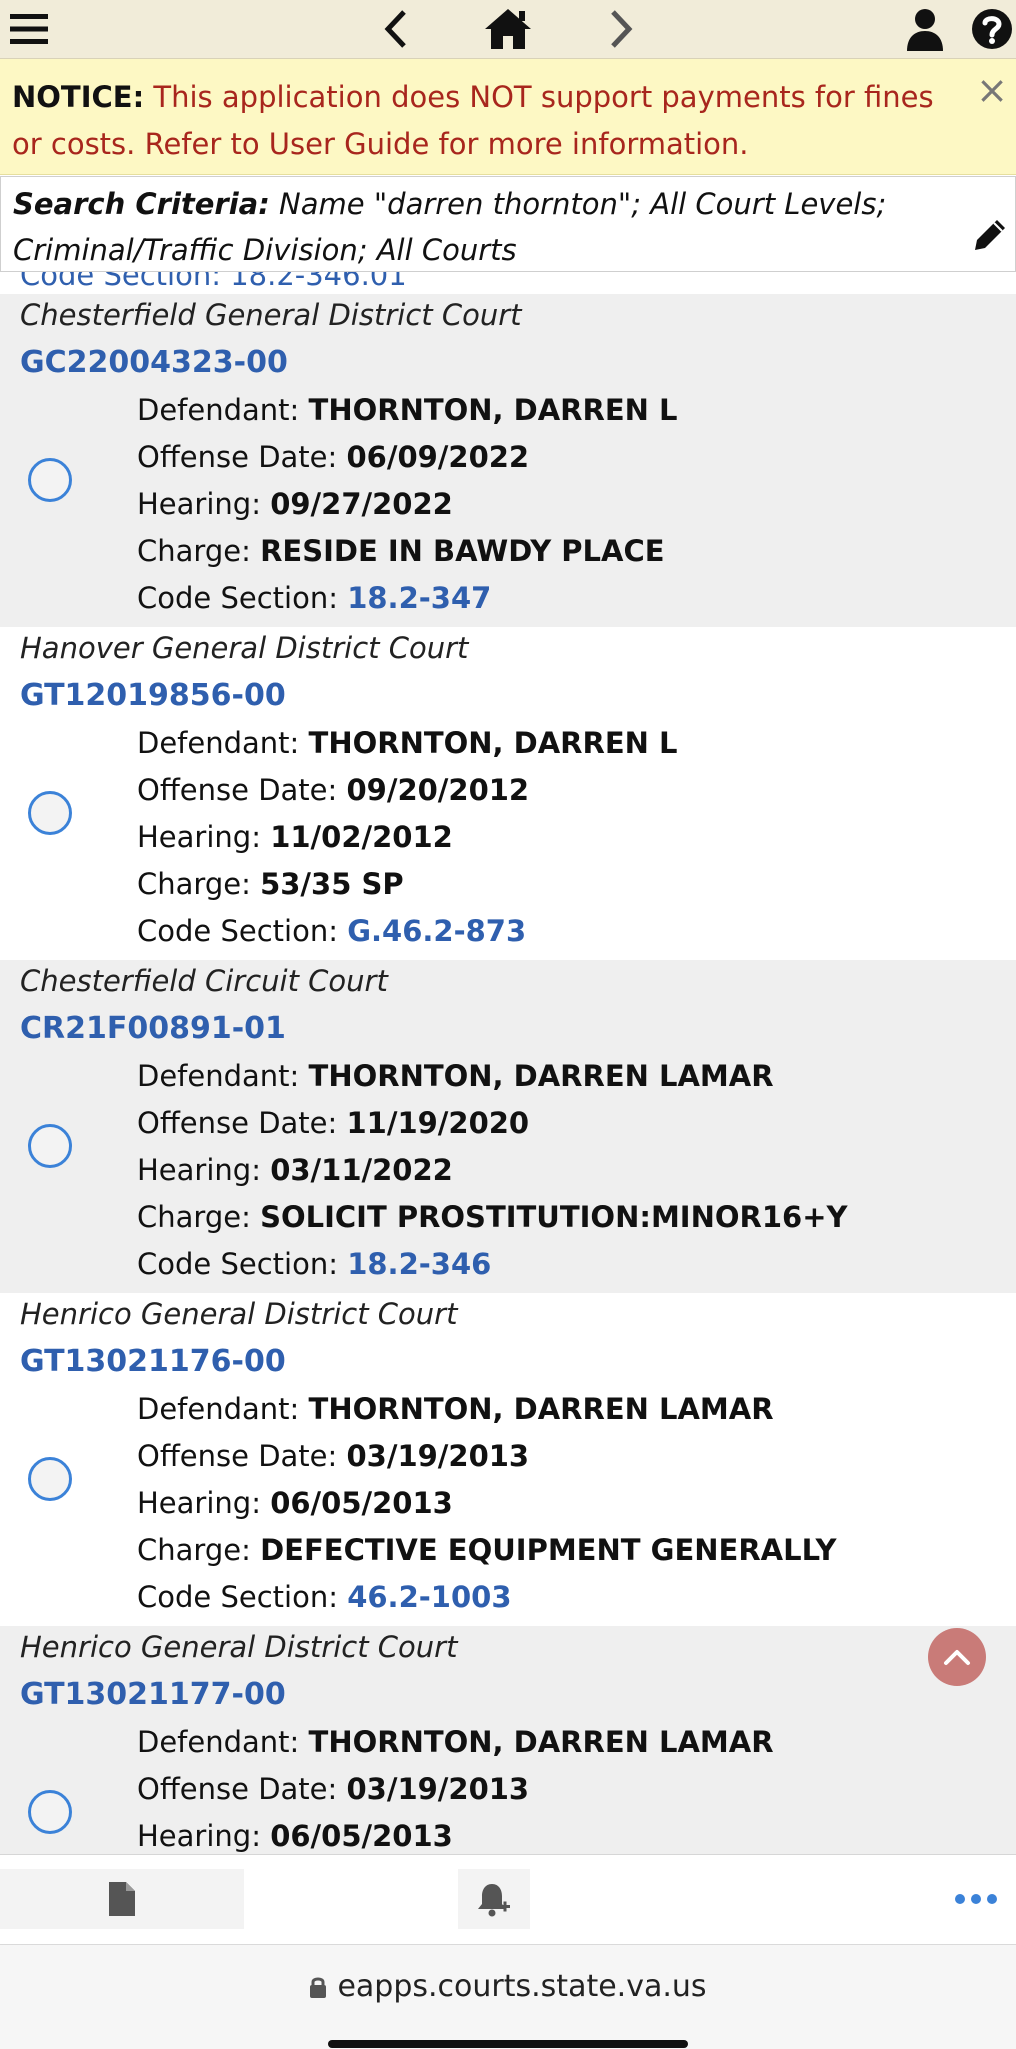 The image size is (1016, 2049). Describe the element at coordinates (462, 551) in the screenshot. I see `charge-value: RESIDE IN BAWDY PLACE` at that location.